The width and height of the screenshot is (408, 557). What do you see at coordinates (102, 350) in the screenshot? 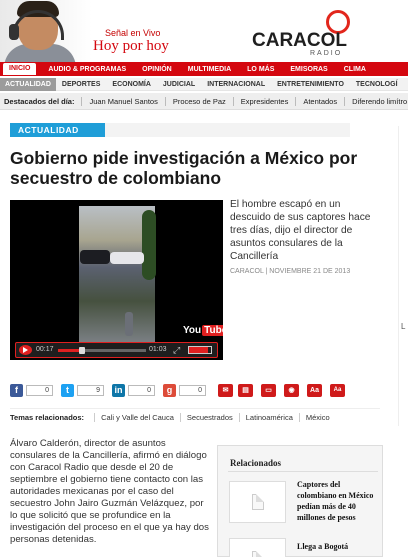
I see `video-progress-bar` at bounding box center [102, 350].